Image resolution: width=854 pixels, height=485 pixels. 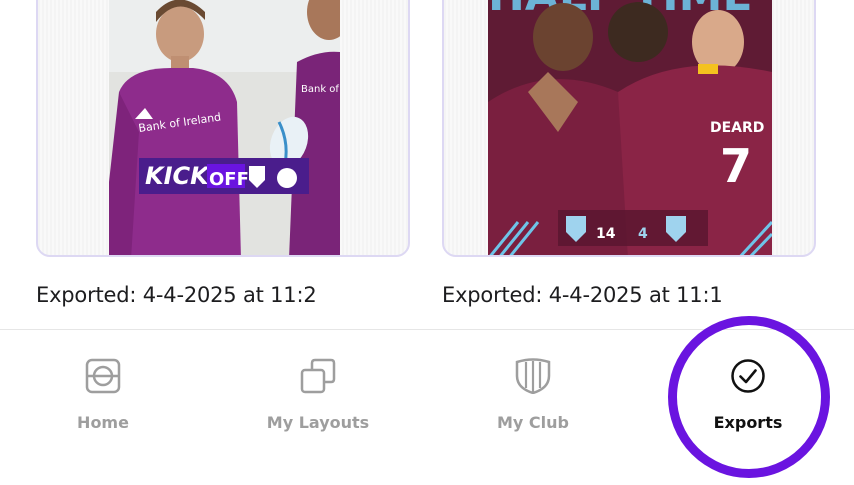 I want to click on svg-text: 7, so click(x=736, y=166).